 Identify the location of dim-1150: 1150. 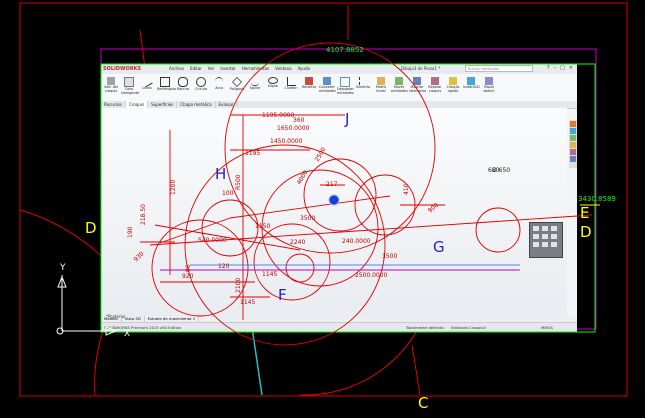
(262, 226).